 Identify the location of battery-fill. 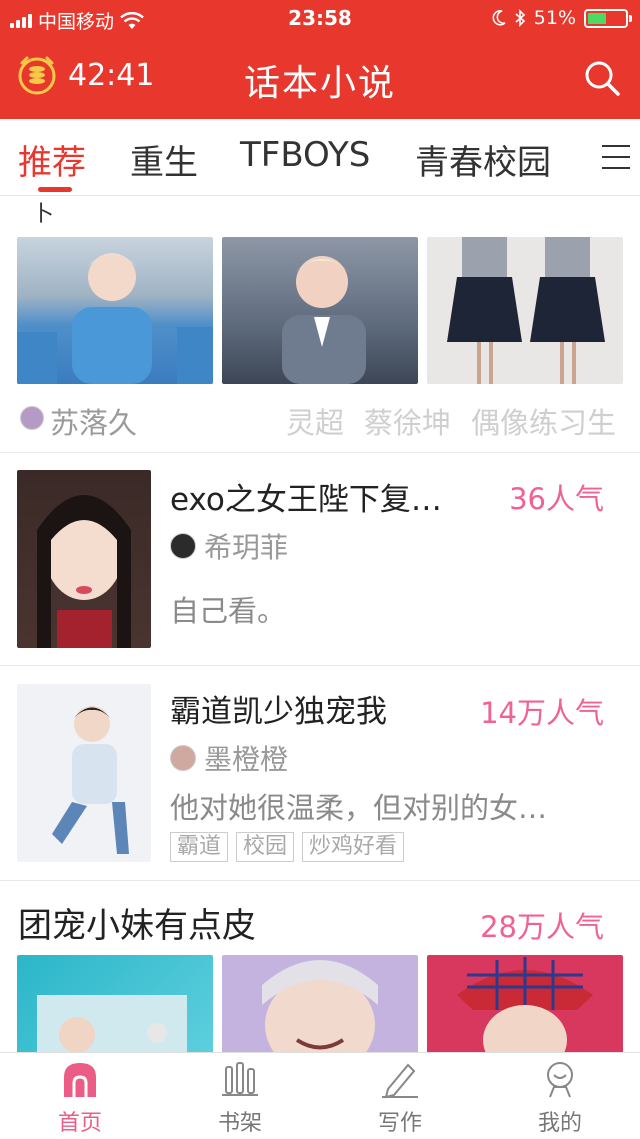
(597, 18).